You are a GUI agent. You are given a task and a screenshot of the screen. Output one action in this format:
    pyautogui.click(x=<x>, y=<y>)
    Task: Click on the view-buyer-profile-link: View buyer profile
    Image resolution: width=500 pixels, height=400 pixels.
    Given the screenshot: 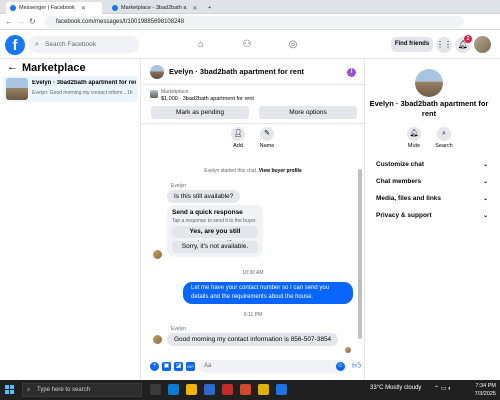 What is the action you would take?
    pyautogui.click(x=280, y=171)
    